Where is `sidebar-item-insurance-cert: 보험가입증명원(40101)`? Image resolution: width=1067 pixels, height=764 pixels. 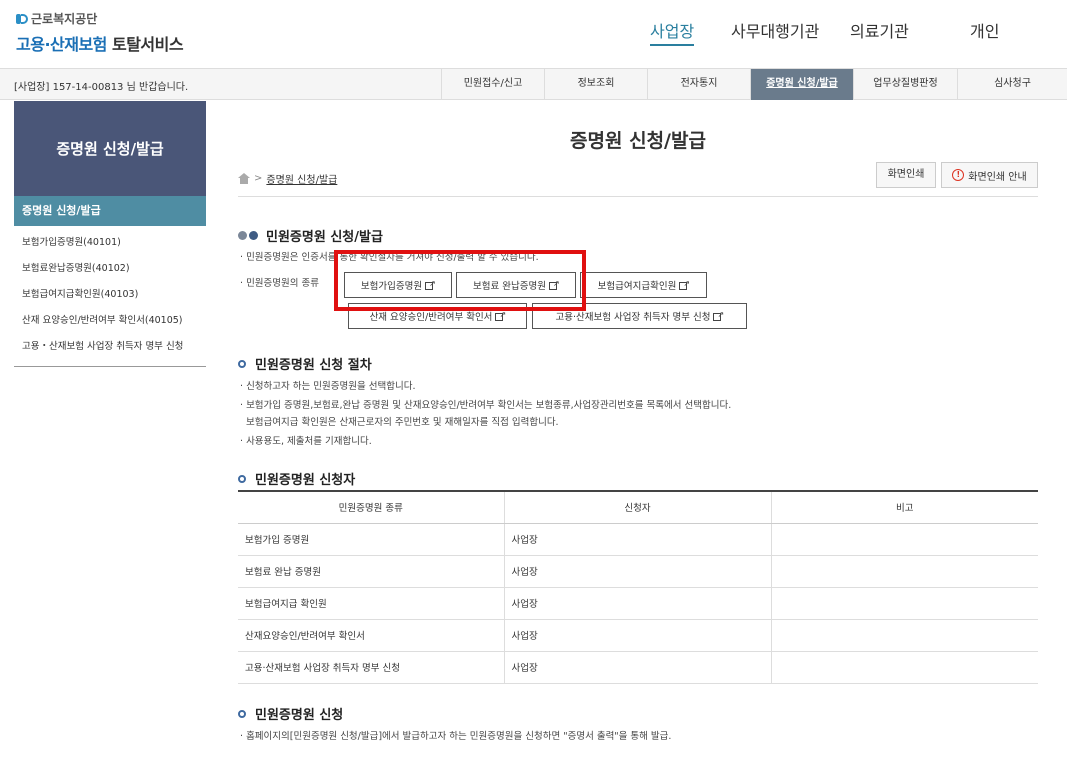
sidebar-item-insurance-cert: 보험가입증명원(40101) is located at coordinates (114, 243).